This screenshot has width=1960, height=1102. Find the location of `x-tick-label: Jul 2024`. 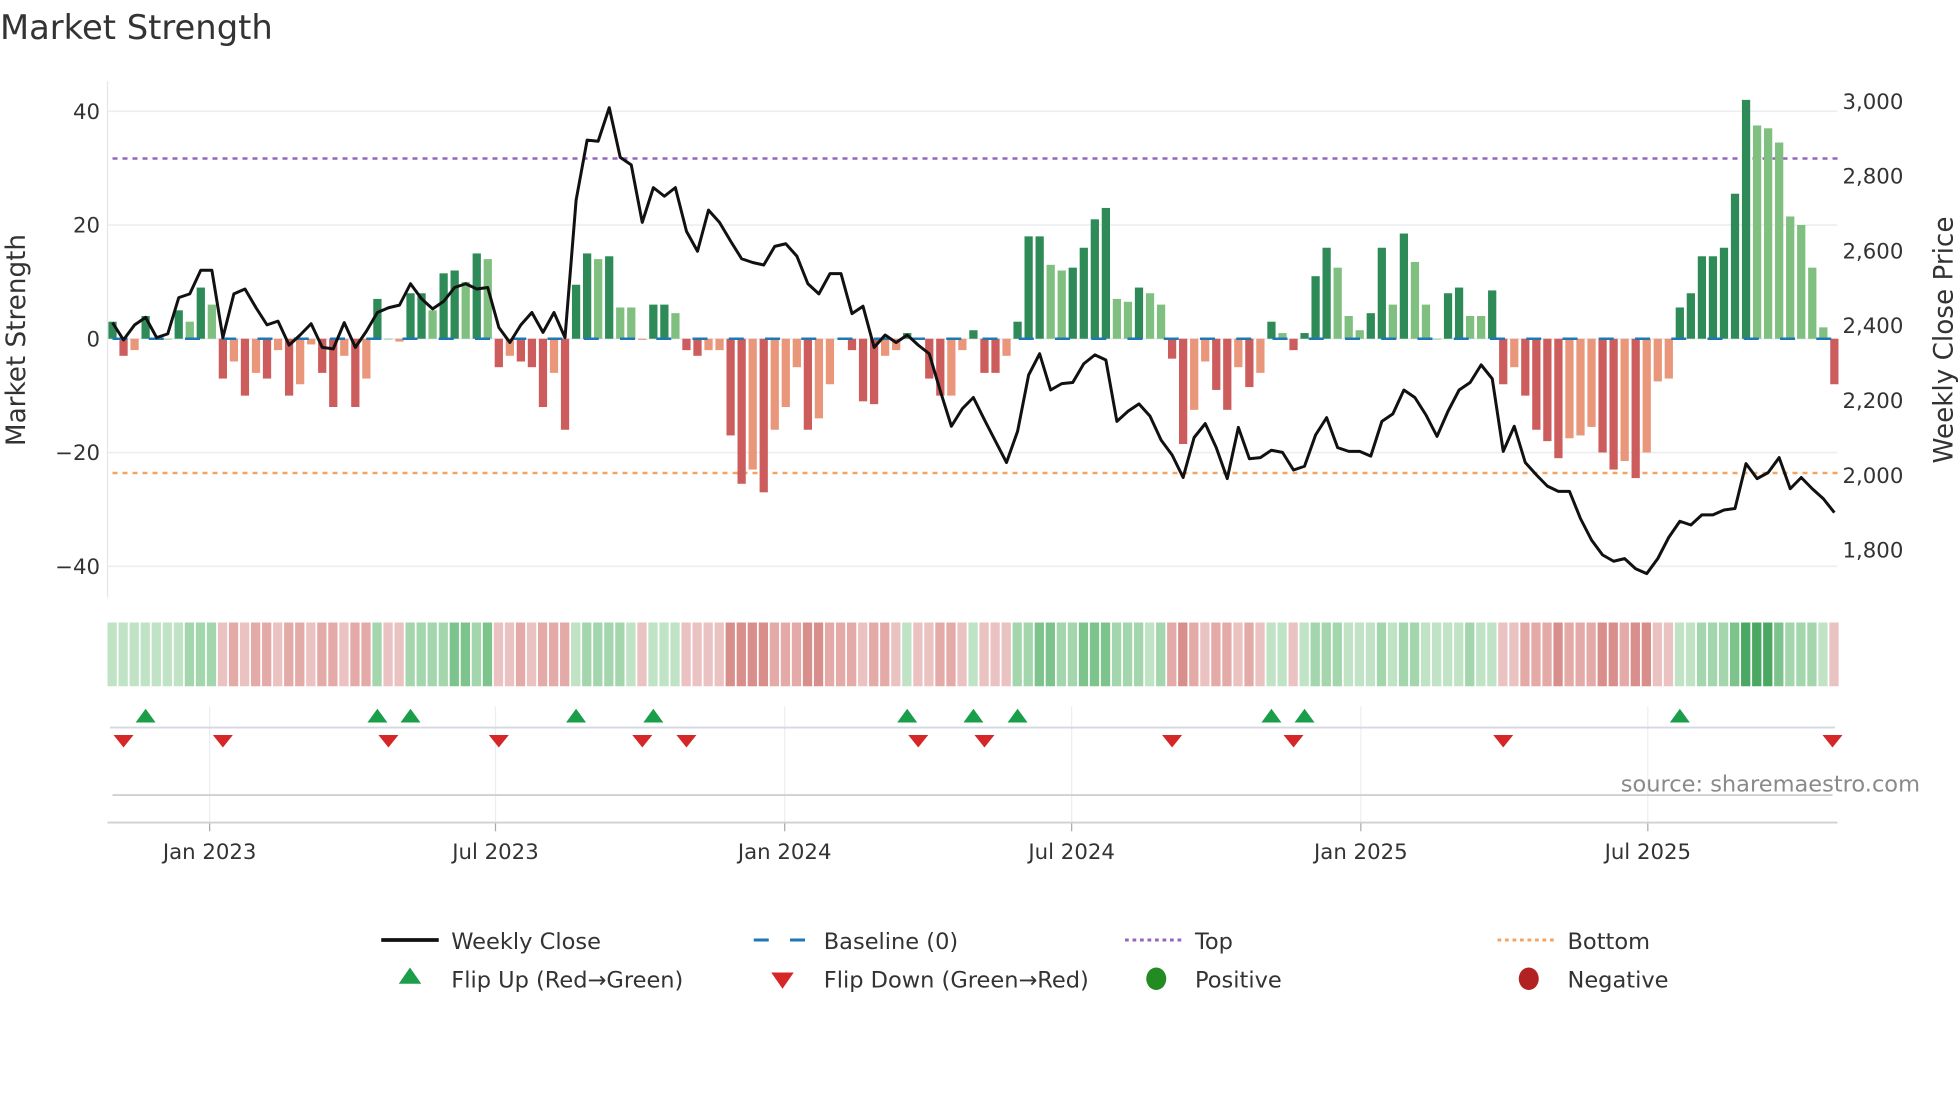

x-tick-label: Jul 2024 is located at coordinates (1070, 852).